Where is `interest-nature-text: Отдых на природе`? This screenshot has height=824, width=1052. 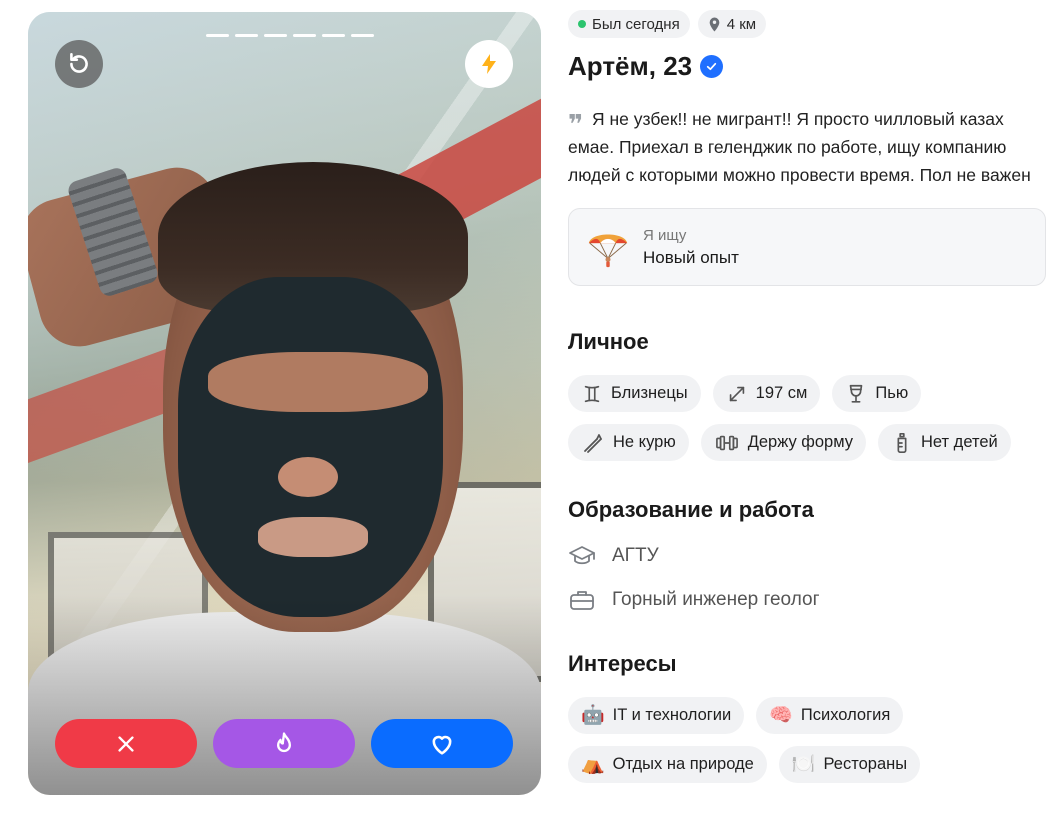
interest-nature-text: Отдых на природе is located at coordinates (683, 764).